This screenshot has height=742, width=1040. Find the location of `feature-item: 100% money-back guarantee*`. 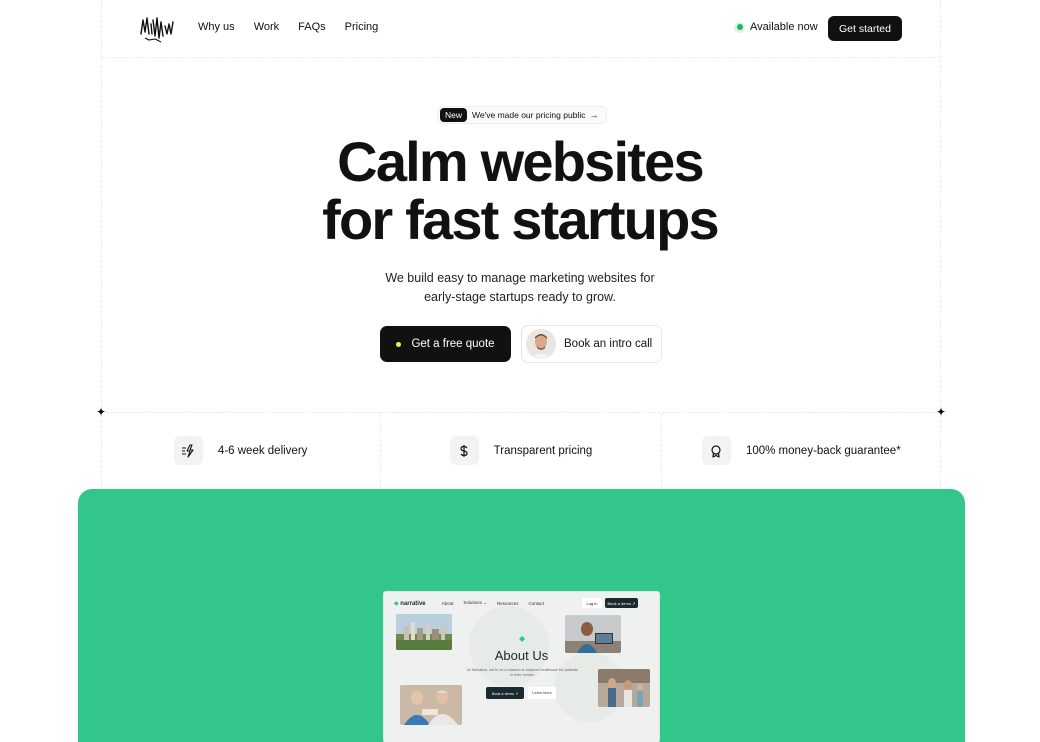

feature-item: 100% money-back guarantee* is located at coordinates (801, 450).